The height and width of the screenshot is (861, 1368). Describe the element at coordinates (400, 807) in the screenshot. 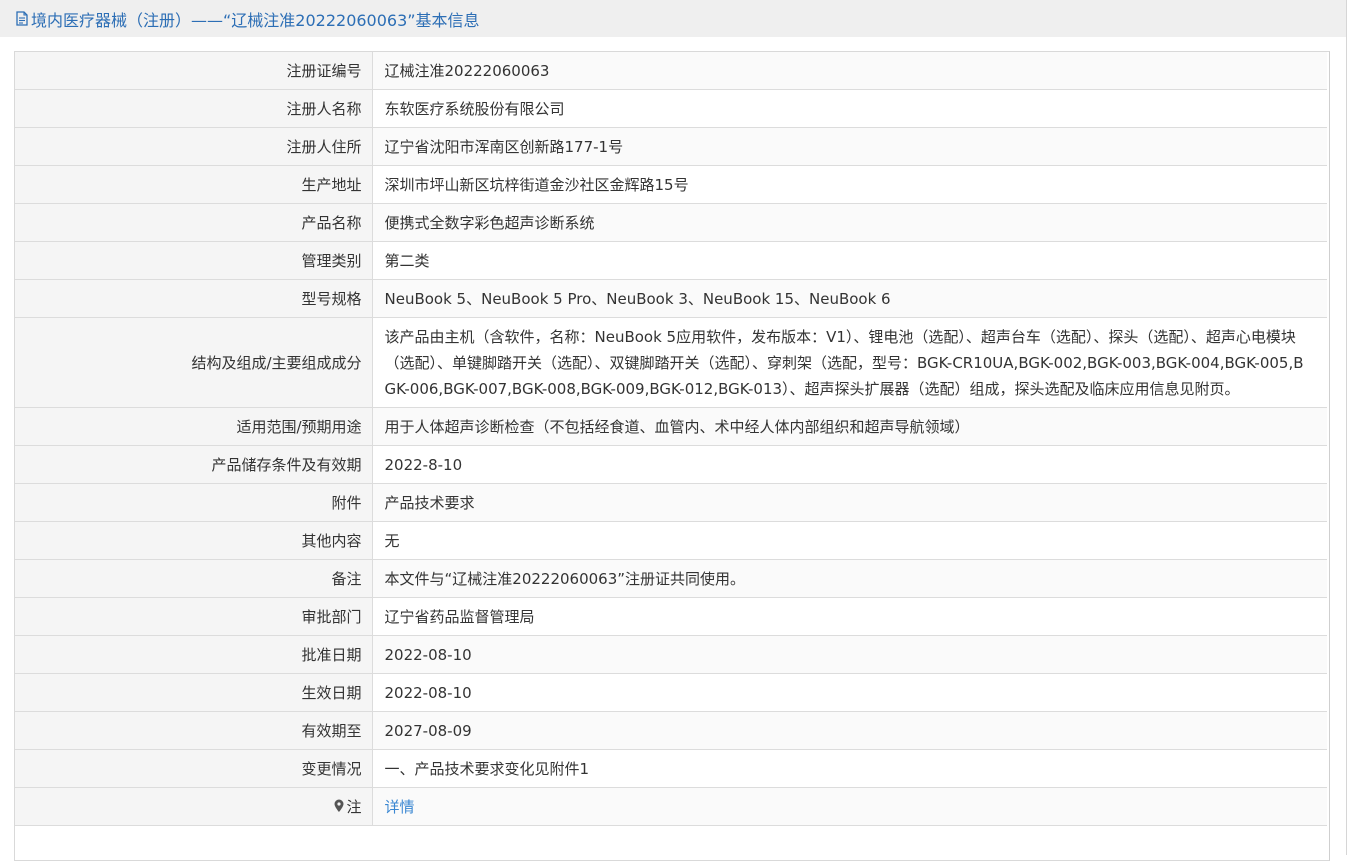

I see `details-link: 详情` at that location.